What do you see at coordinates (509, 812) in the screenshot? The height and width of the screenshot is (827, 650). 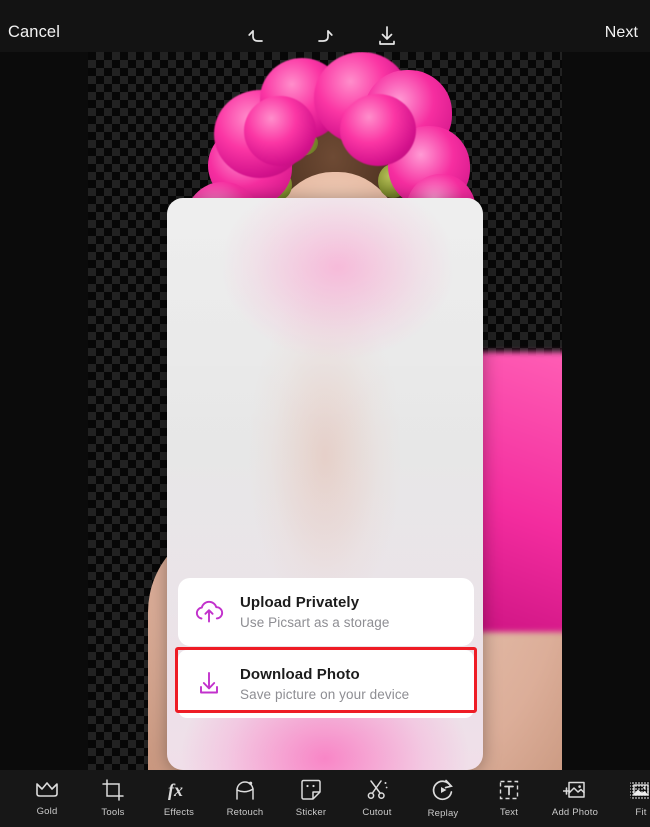 I see `tool-label: Text` at bounding box center [509, 812].